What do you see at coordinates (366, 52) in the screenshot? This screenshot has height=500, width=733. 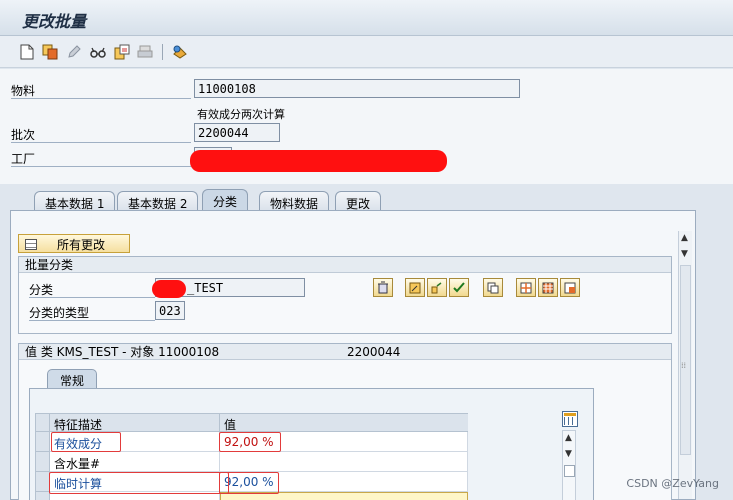 I see `application-toolbar` at bounding box center [366, 52].